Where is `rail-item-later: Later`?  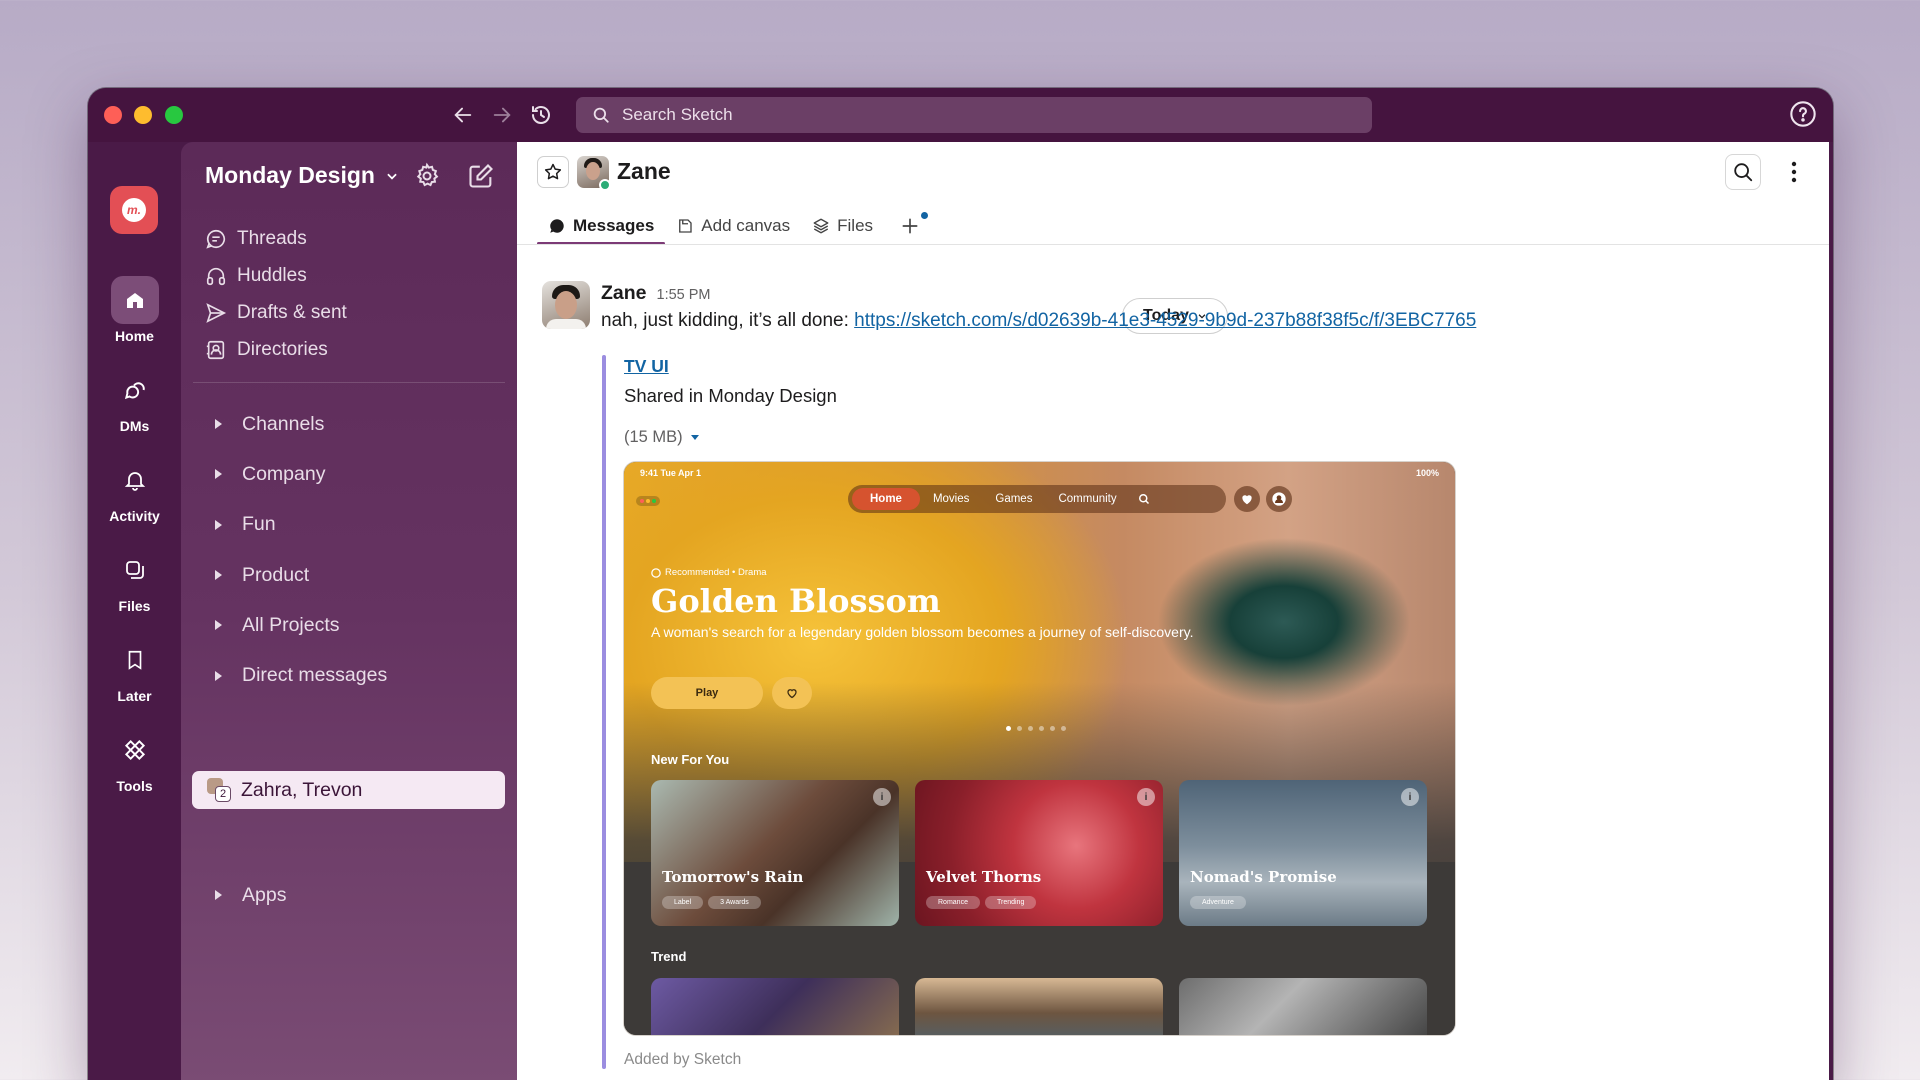
rail-item-later: Later is located at coordinates (134, 670).